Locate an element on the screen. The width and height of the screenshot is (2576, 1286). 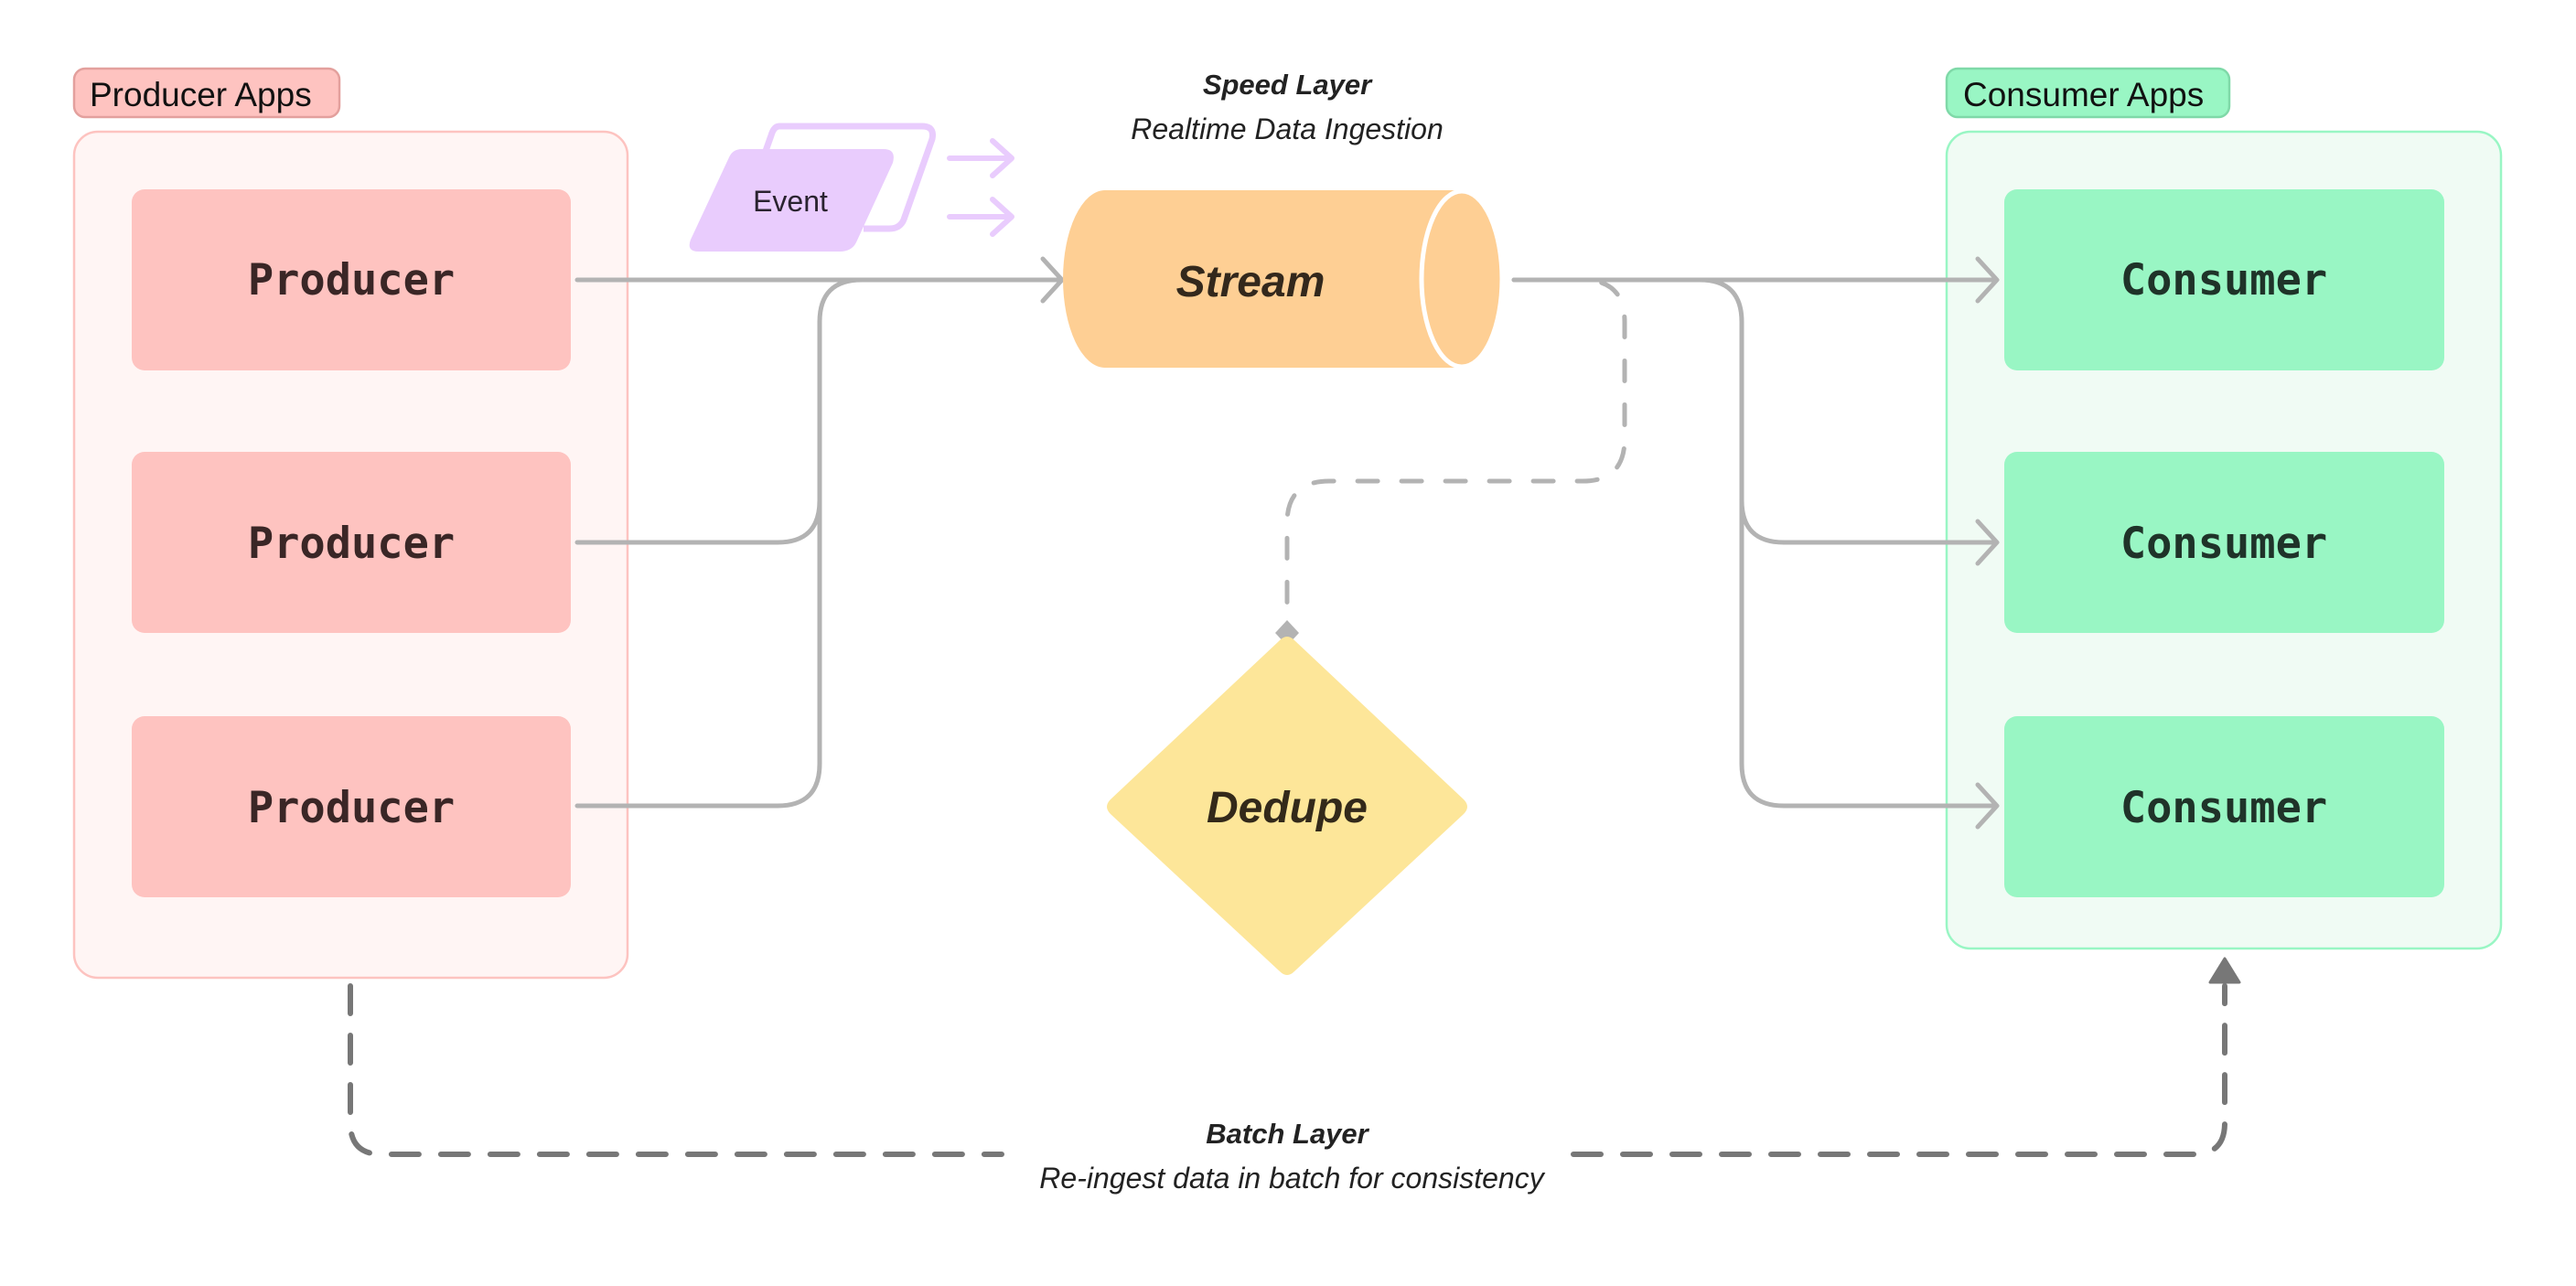
event-label: Event is located at coordinates (790, 201).